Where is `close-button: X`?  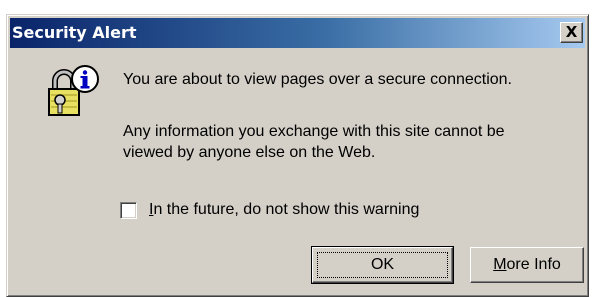
close-button: X is located at coordinates (571, 32).